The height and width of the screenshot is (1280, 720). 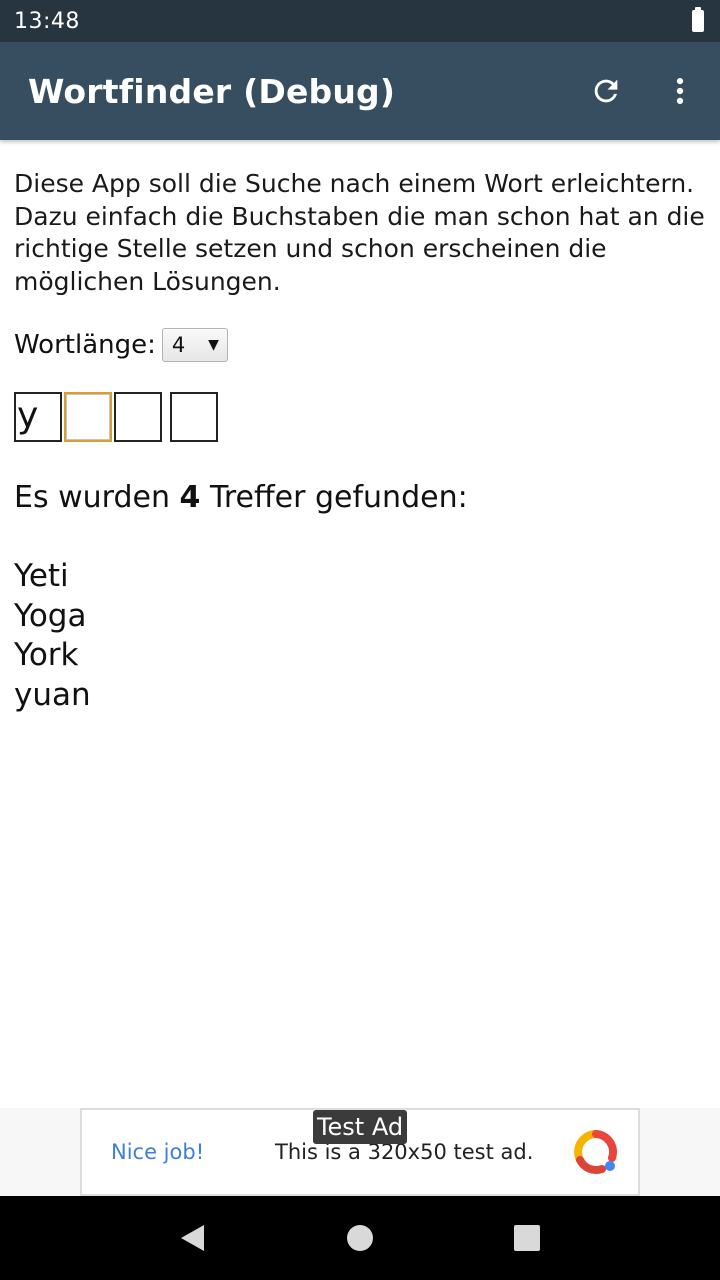 I want to click on word-length-value: 4, so click(x=178, y=345).